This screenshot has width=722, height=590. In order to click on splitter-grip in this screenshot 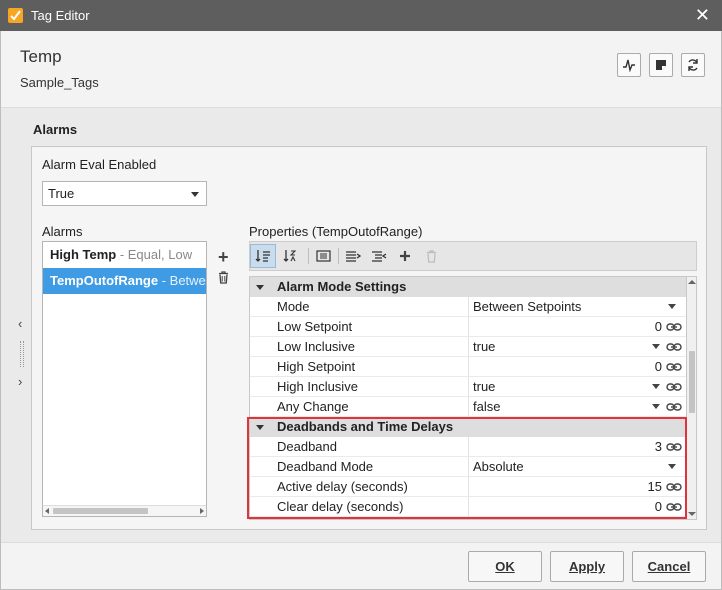, I will do `click(22, 354)`.